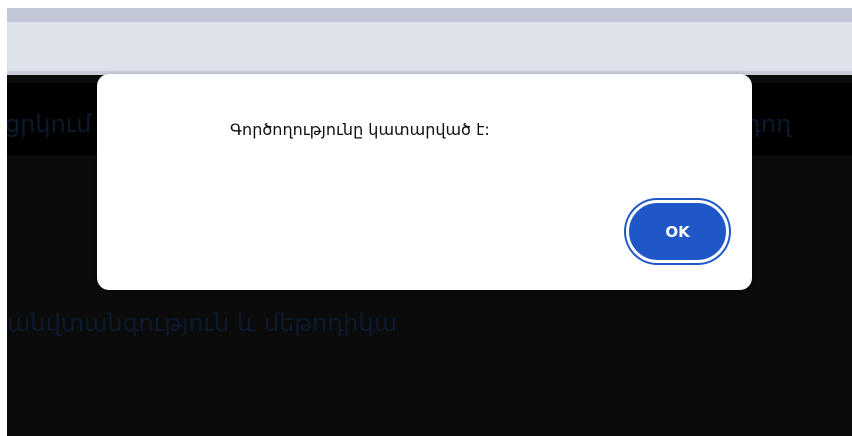 The width and height of the screenshot is (852, 436). What do you see at coordinates (49, 124) in the screenshot?
I see `header-nav-text-left: ցրկում` at bounding box center [49, 124].